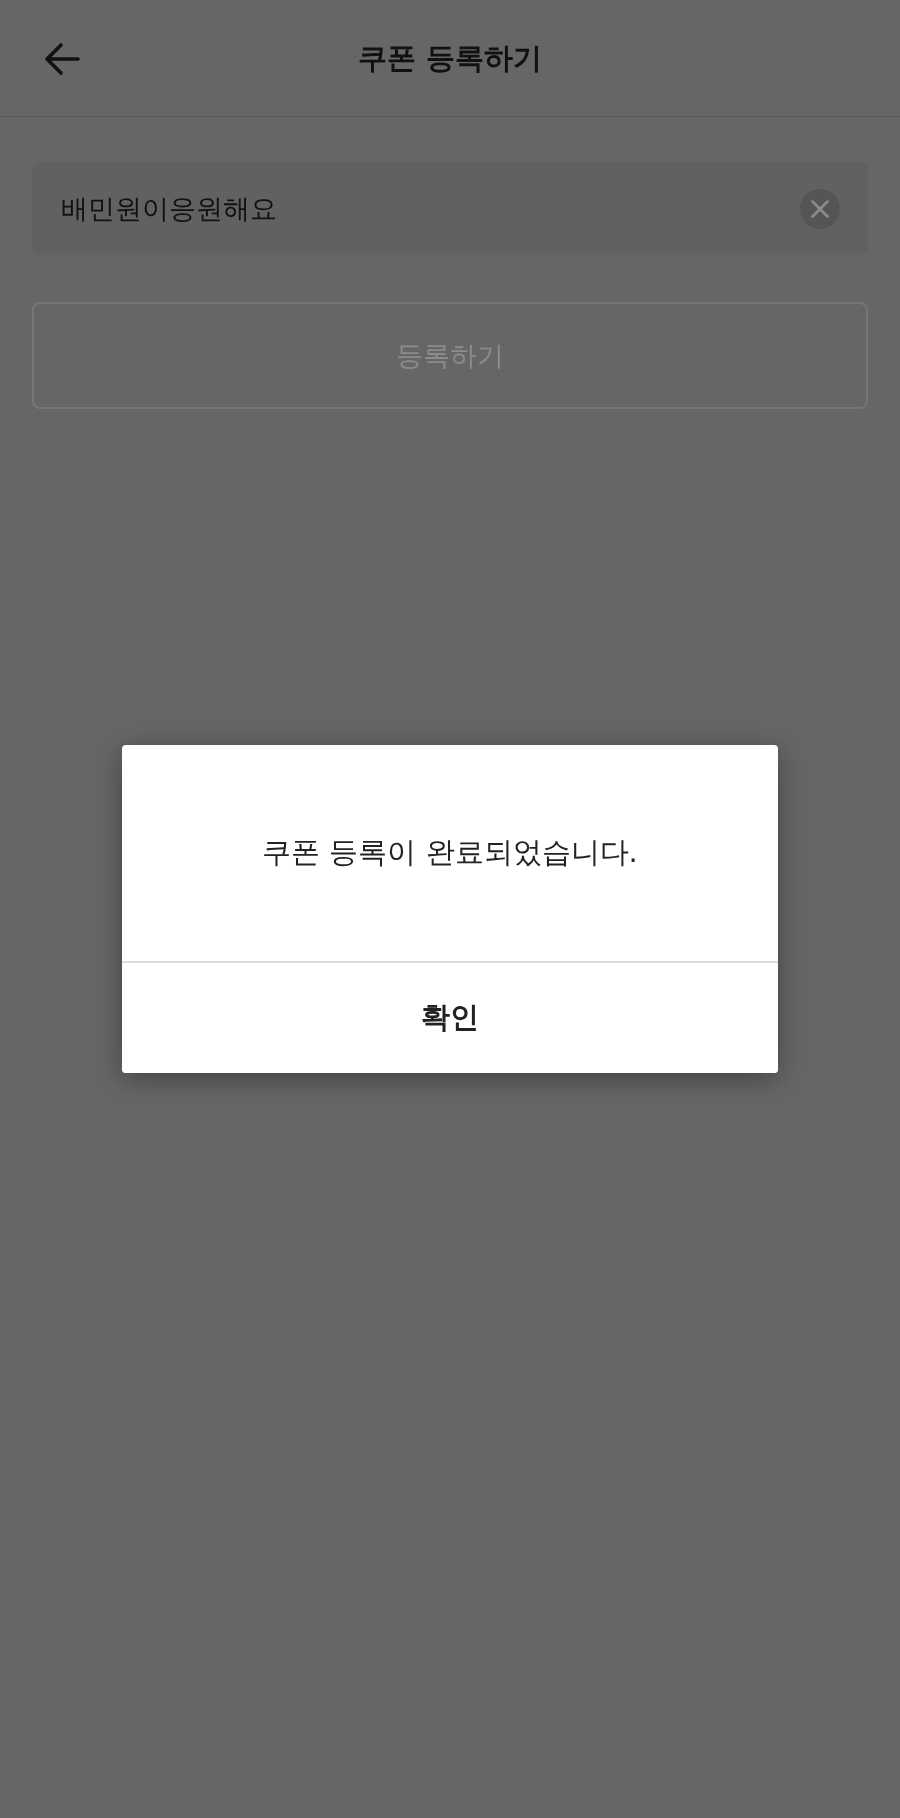 The image size is (900, 1818). I want to click on coupon-code-text: 배민원이응원해요, so click(169, 208).